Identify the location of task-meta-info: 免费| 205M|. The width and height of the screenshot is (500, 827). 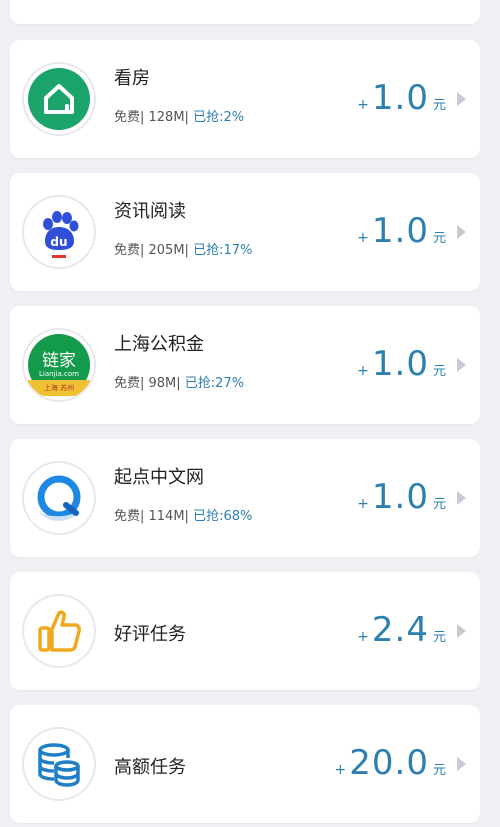
(151, 250).